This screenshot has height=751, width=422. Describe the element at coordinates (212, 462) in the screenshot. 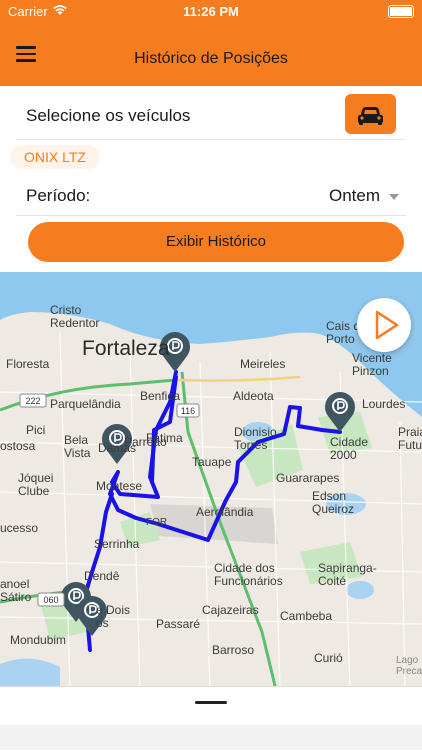

I see `map-label: Tauape` at that location.